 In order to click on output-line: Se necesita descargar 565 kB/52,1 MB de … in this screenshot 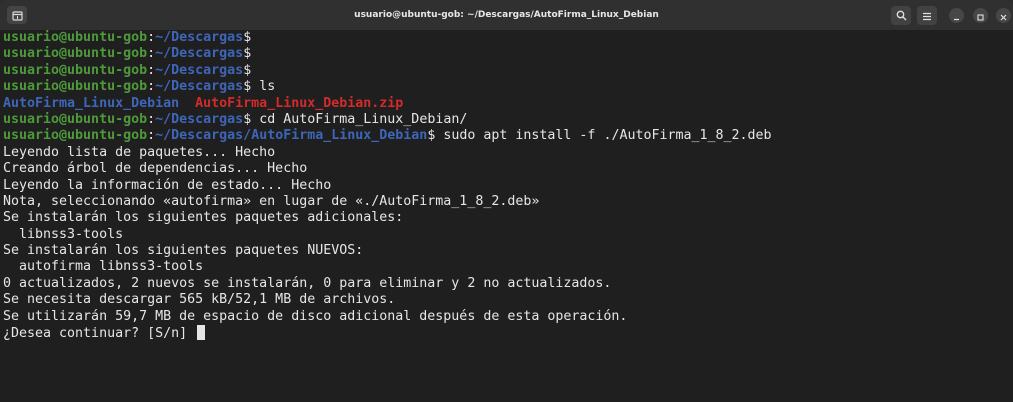, I will do `click(199, 300)`.